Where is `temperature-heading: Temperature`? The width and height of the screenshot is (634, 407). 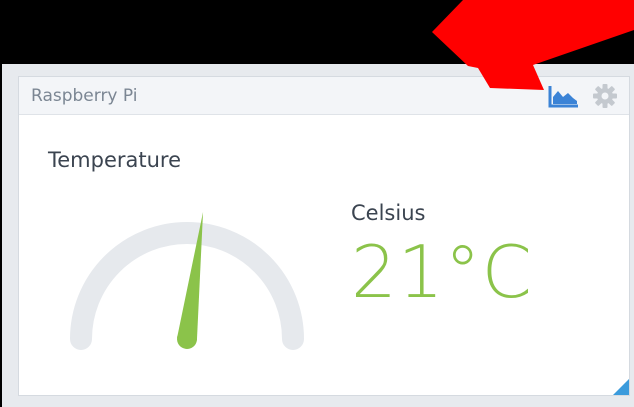
temperature-heading: Temperature is located at coordinates (115, 160).